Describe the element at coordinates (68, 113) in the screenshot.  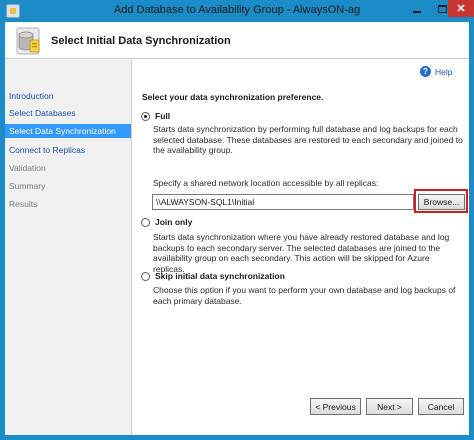
I see `nav-item-select-databases: Select Databases` at that location.